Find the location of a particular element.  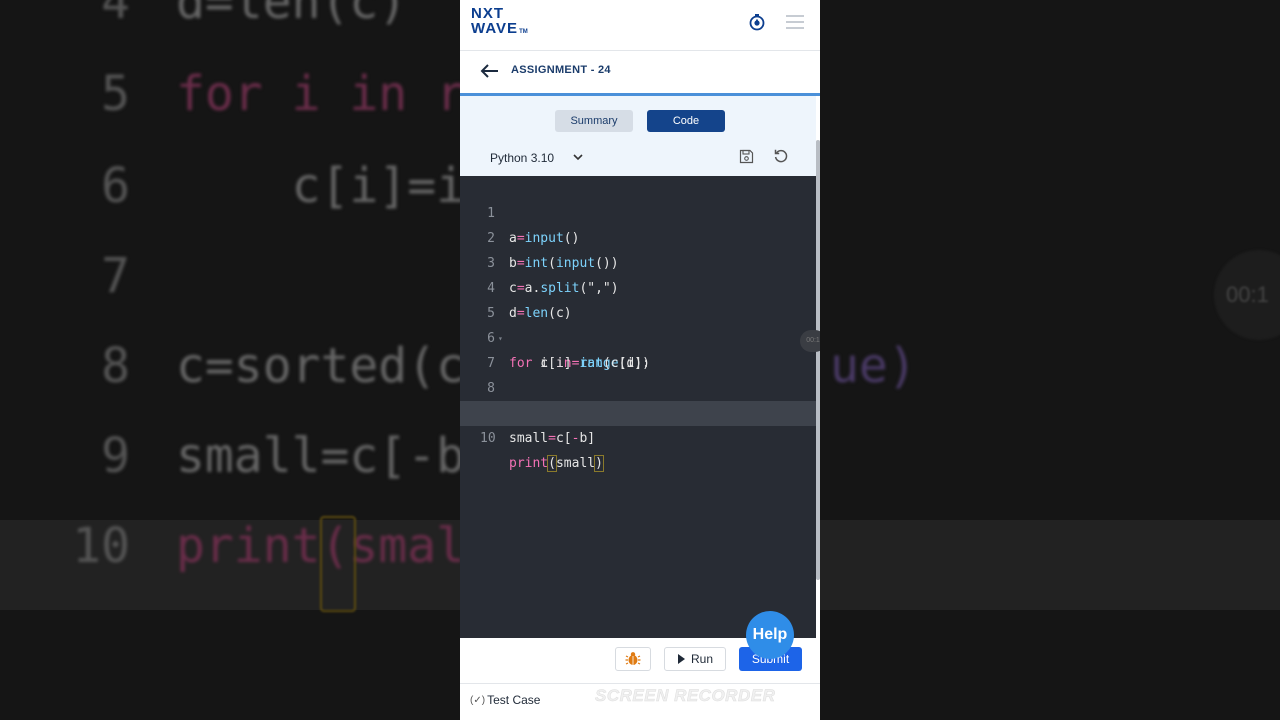

bug-icon is located at coordinates (633, 658).